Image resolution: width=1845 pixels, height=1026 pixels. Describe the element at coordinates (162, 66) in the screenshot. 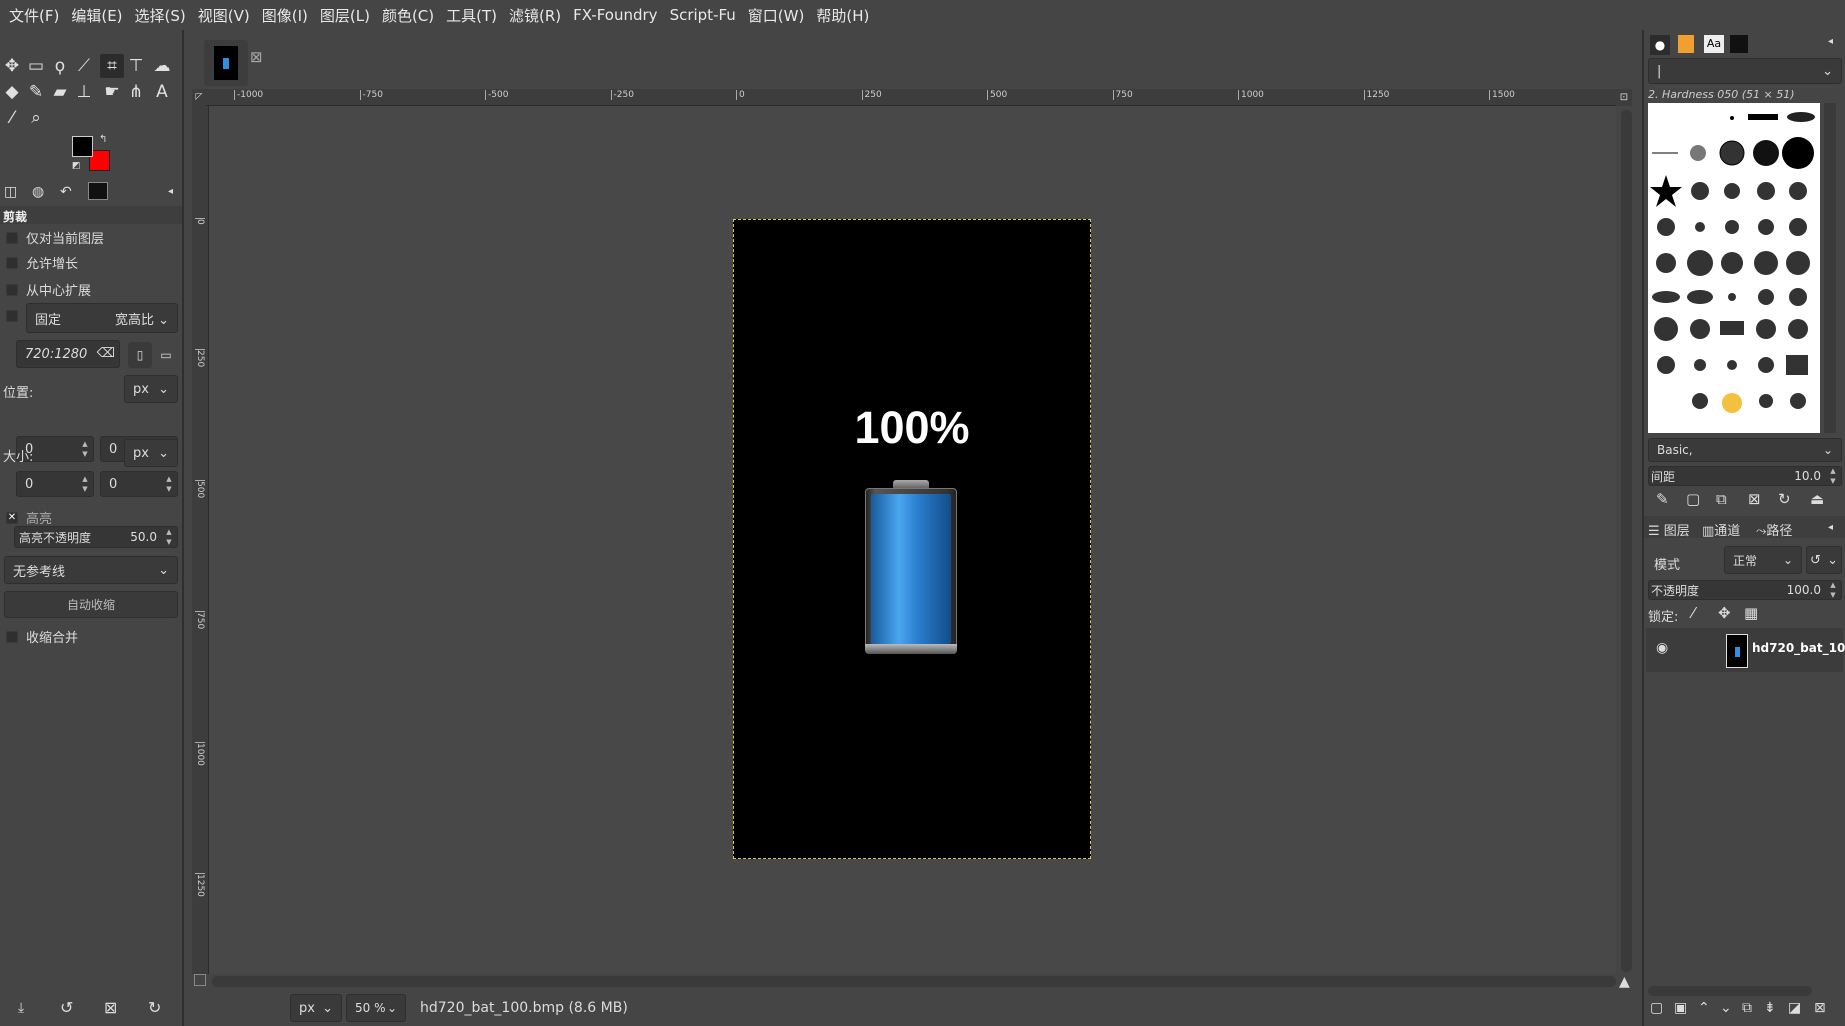

I see `warp-tool-icon: ☁` at that location.